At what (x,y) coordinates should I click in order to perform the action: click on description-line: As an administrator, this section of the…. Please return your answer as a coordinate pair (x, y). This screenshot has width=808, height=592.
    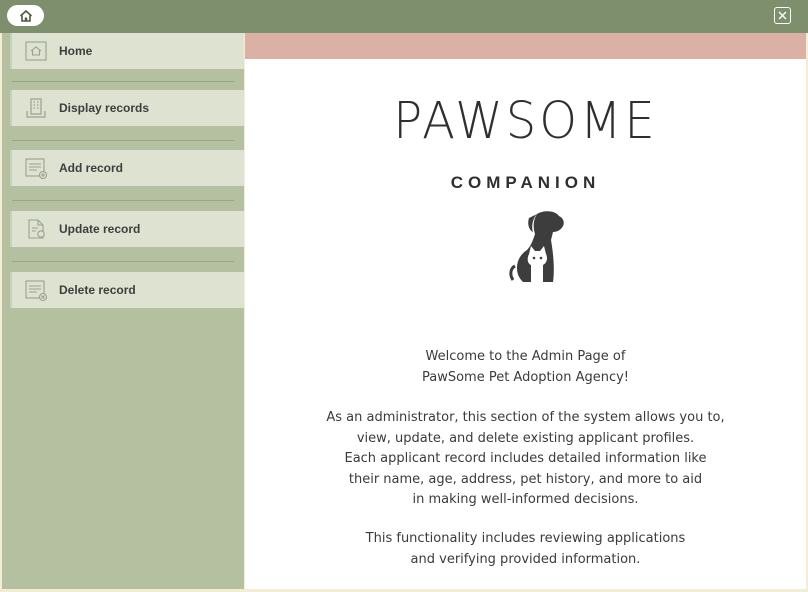
    Looking at the image, I should click on (525, 417).